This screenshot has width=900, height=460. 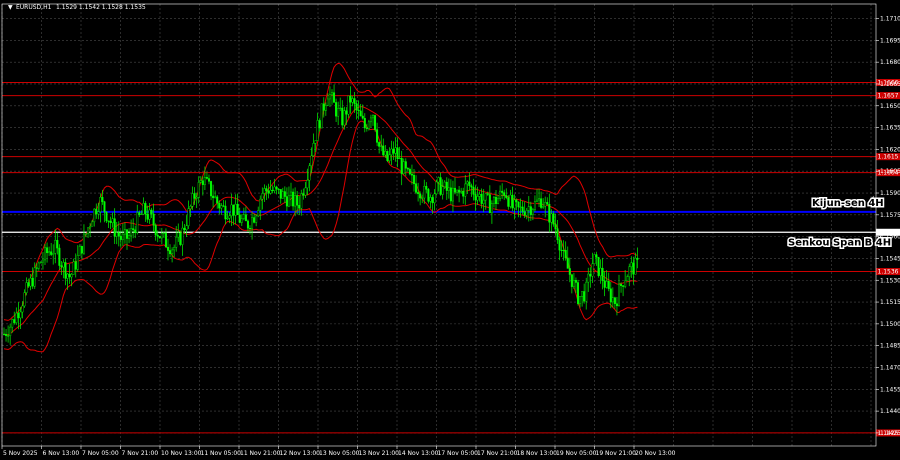 I want to click on x-tick-label: 11 Nov 21:00, so click(x=260, y=453).